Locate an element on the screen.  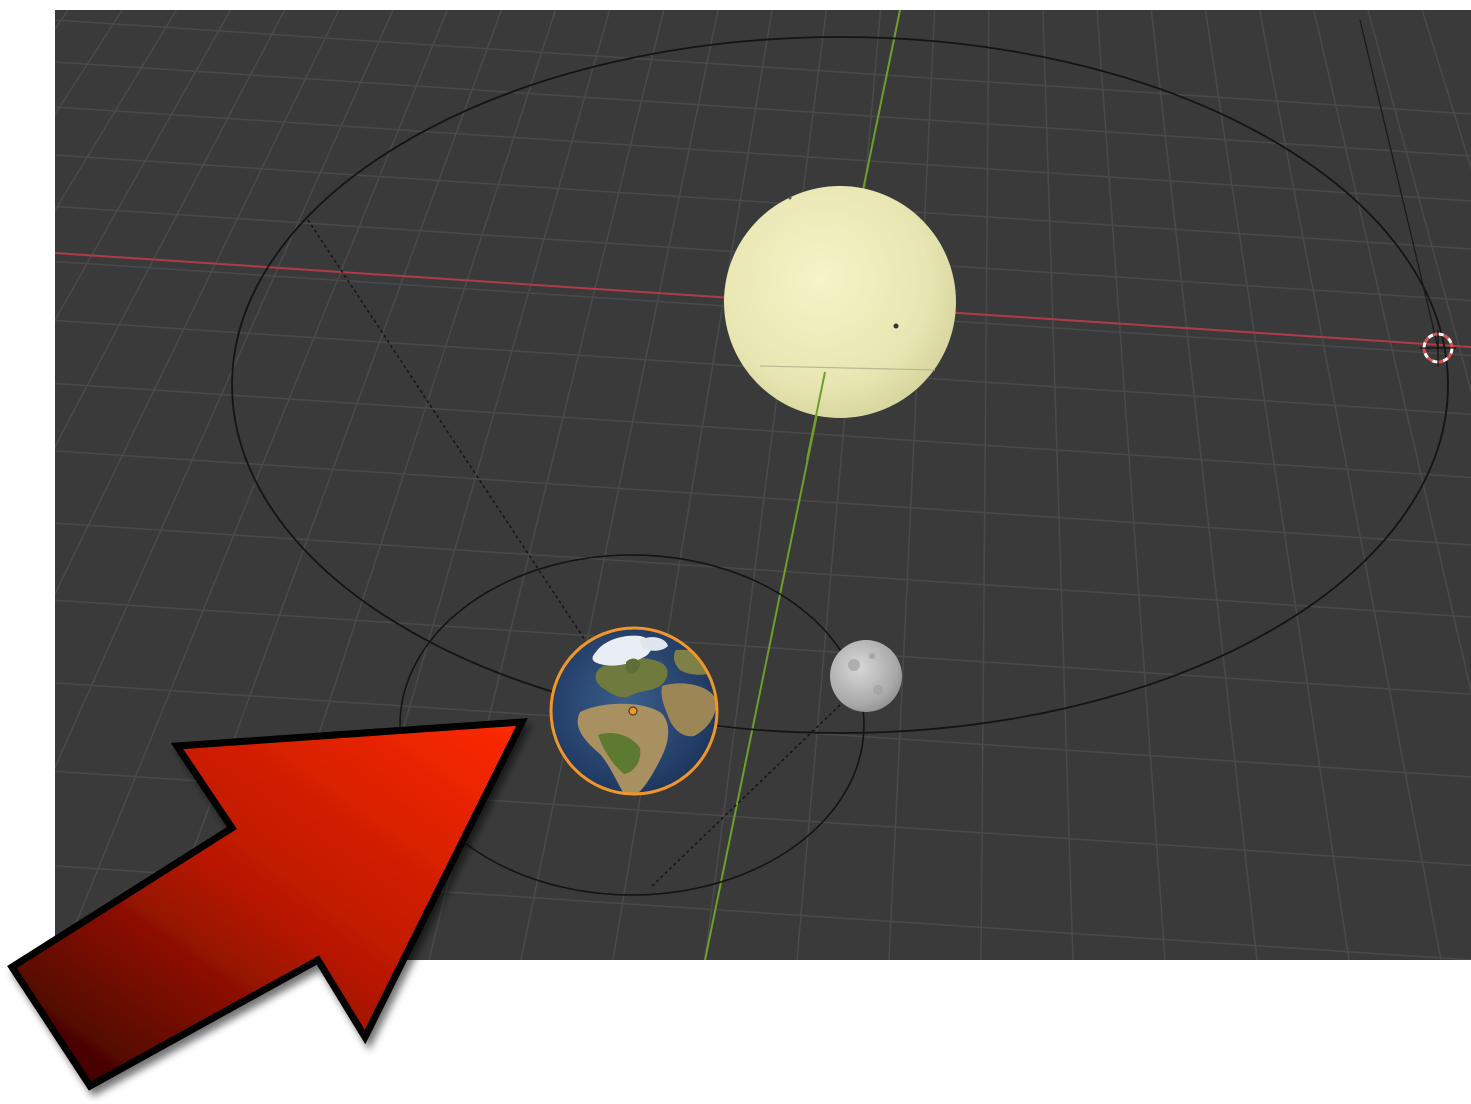
moon-sphere-icon is located at coordinates (866, 676).